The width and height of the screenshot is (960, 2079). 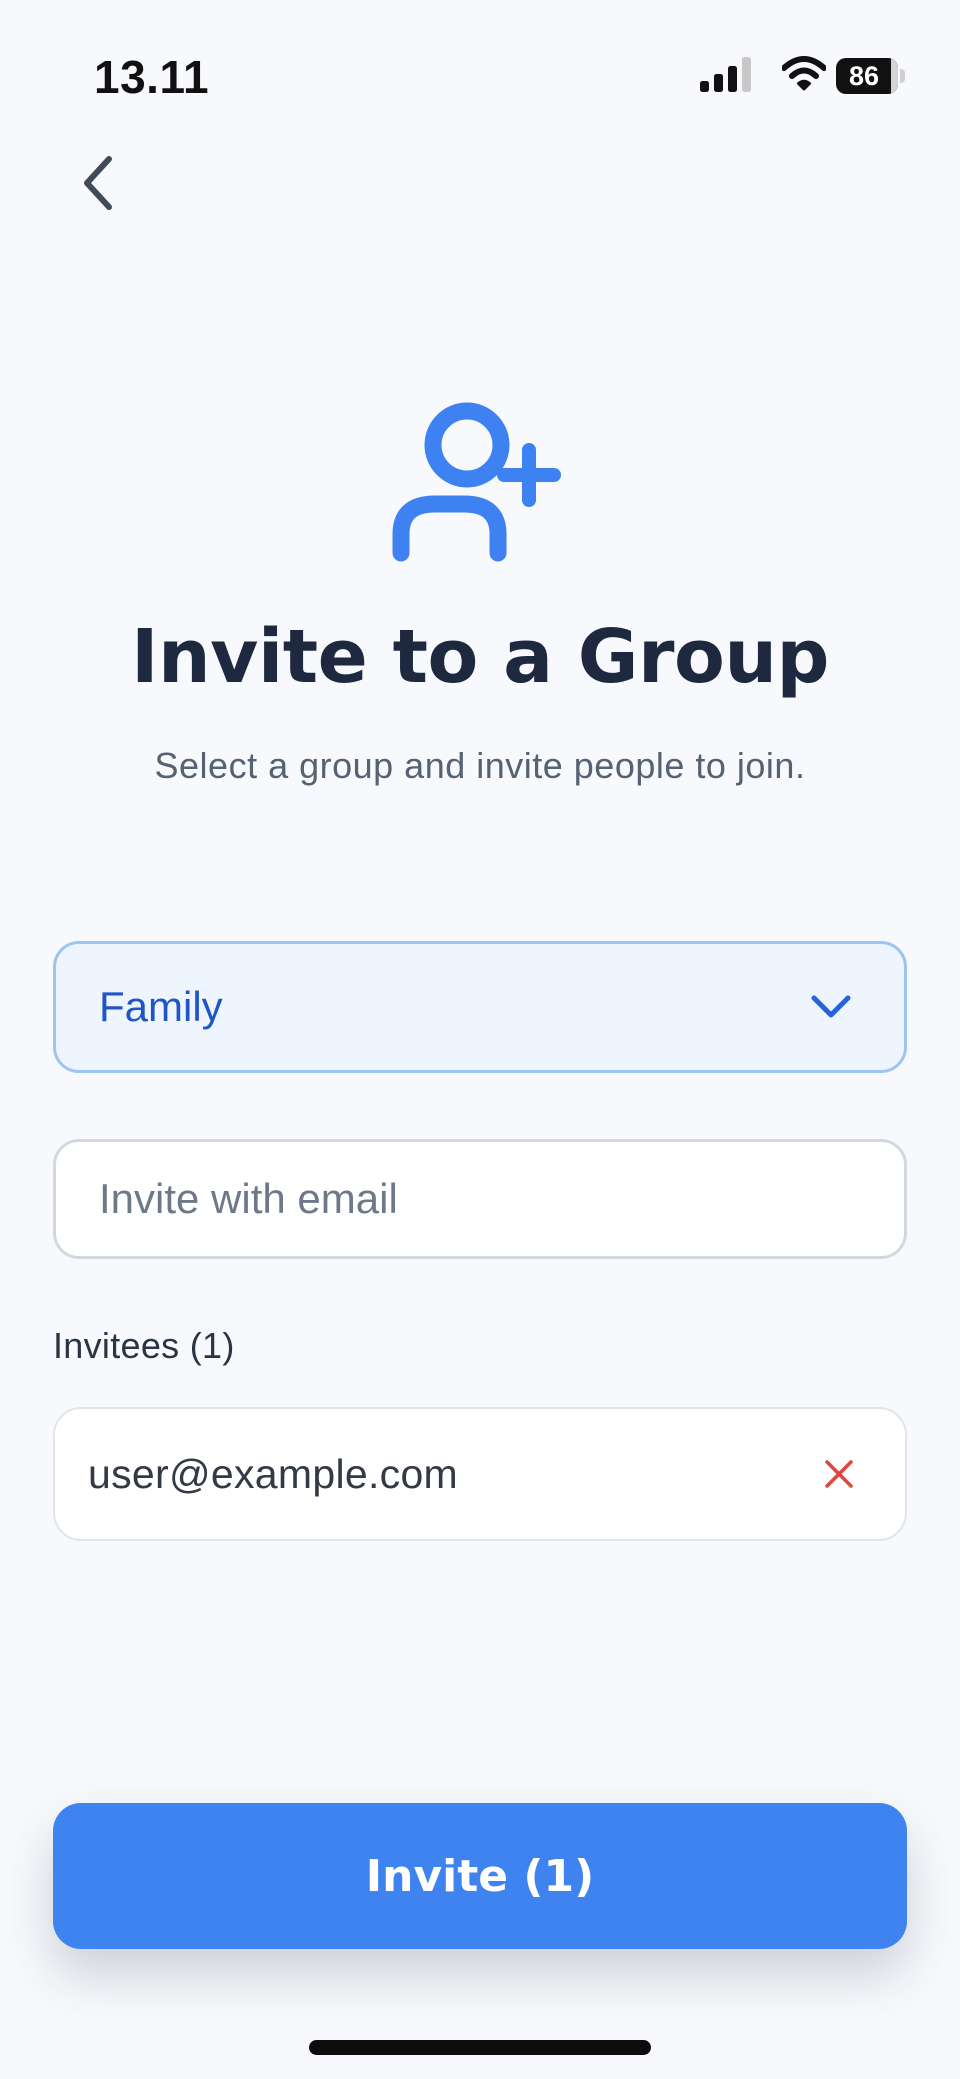 I want to click on status-icons: 86, so click(x=806, y=75).